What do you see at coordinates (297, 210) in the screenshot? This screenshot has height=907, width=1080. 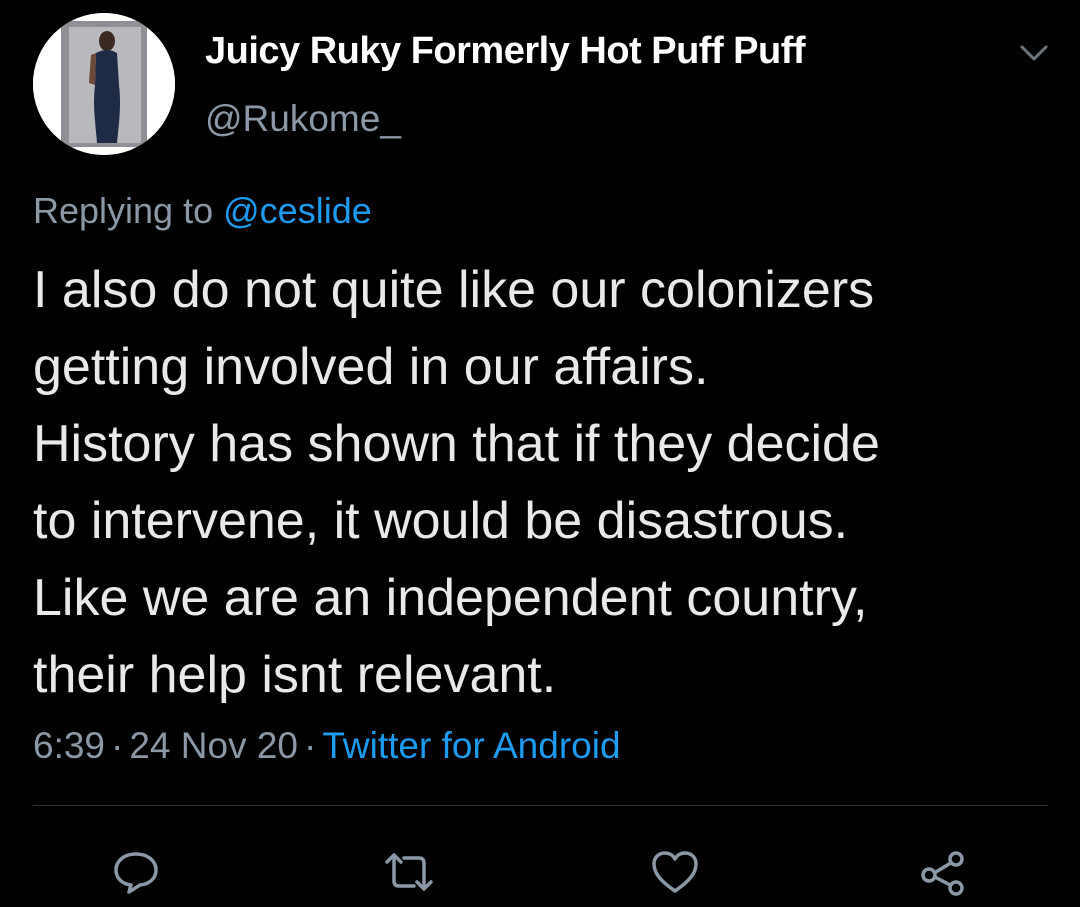 I see `replying-to-mention: @ceslide` at bounding box center [297, 210].